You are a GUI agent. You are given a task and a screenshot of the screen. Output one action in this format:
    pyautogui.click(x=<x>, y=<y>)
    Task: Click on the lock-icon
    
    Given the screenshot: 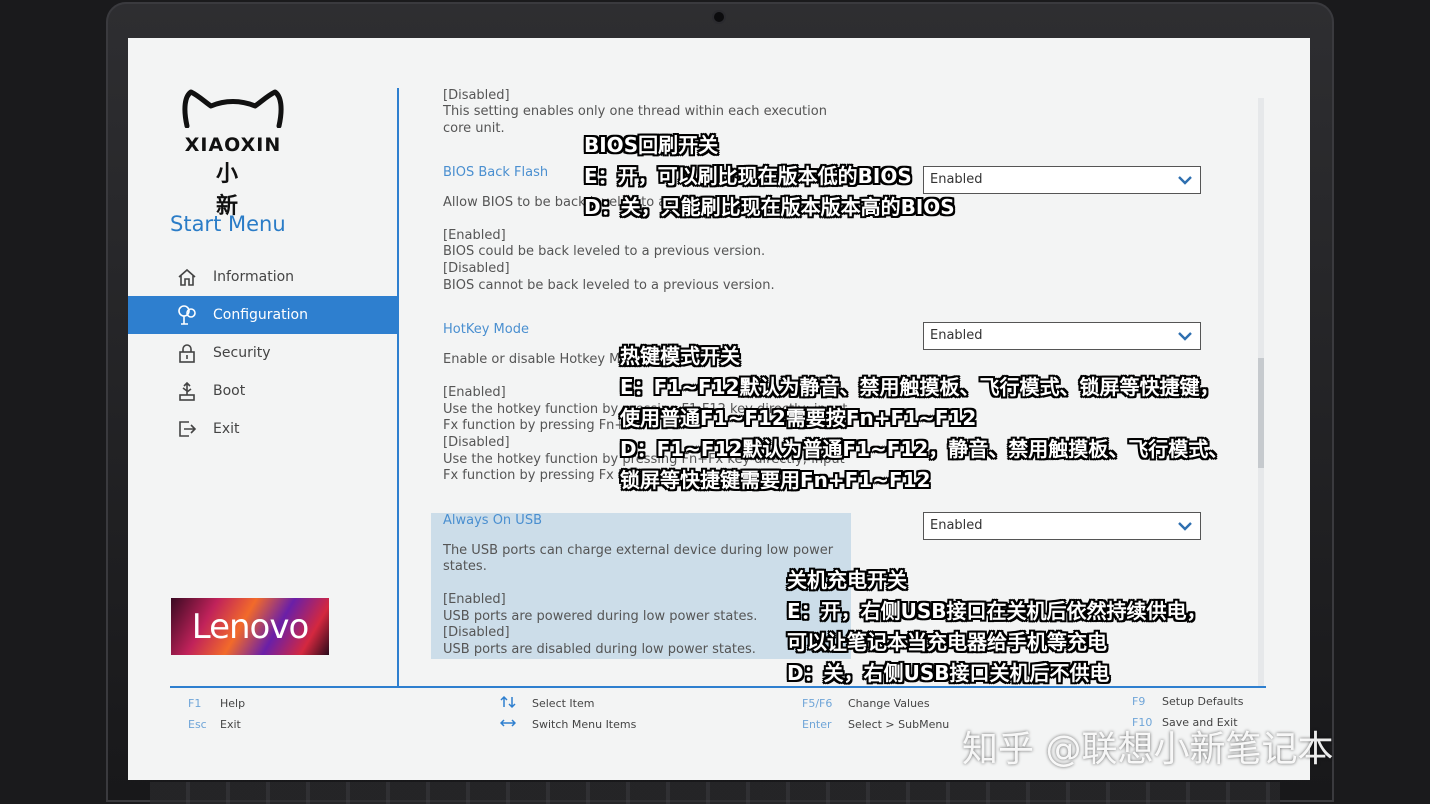 What is the action you would take?
    pyautogui.click(x=187, y=353)
    